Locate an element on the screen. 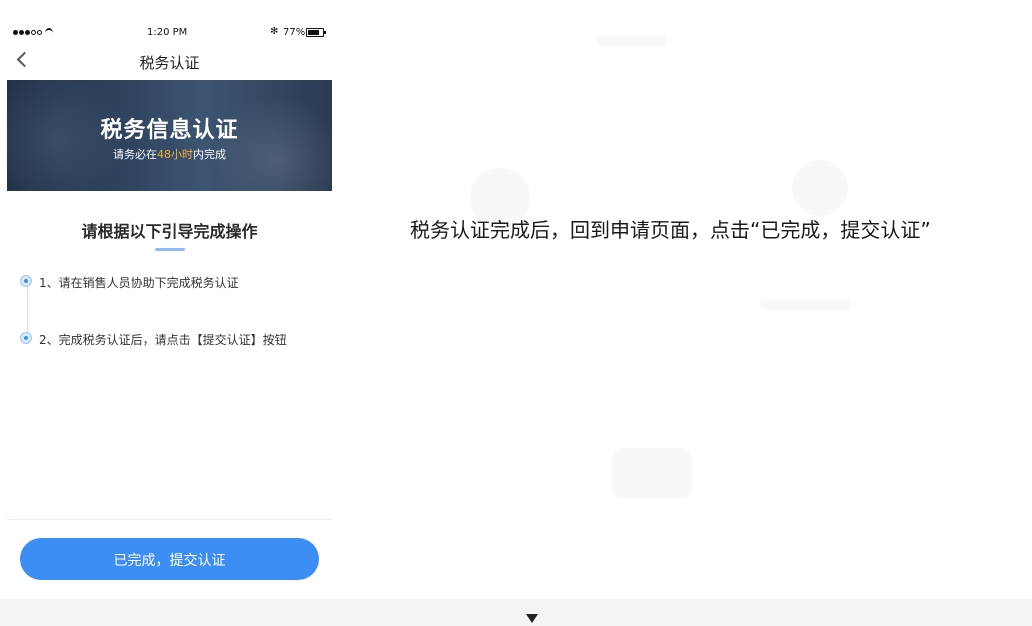 The width and height of the screenshot is (1032, 626). banner-subtitle: 请务必在48小时内完成 is located at coordinates (169, 154).